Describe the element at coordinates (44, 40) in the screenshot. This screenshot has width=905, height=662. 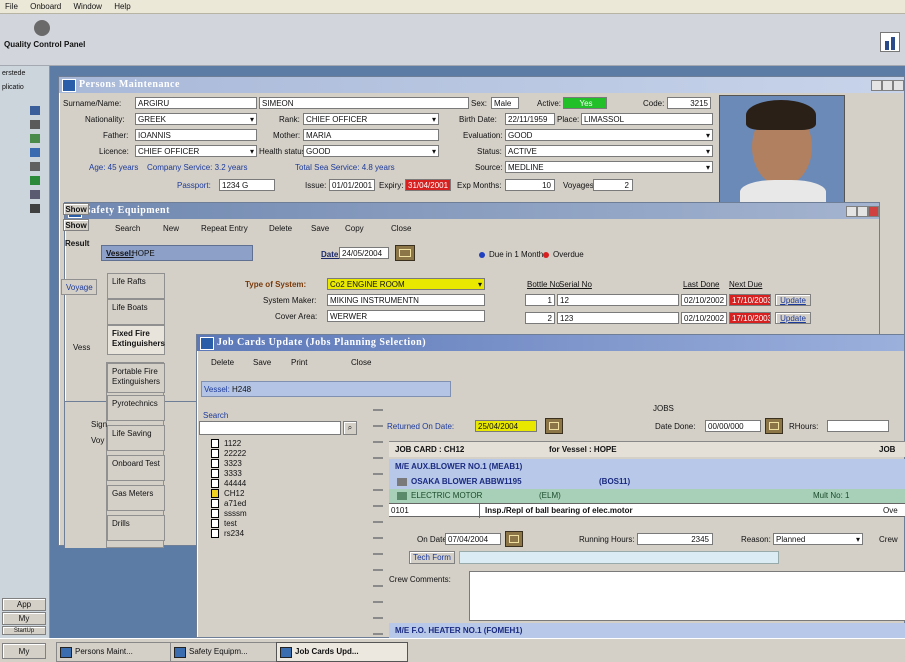
I see `qcp-button: Quality Control Panel` at that location.